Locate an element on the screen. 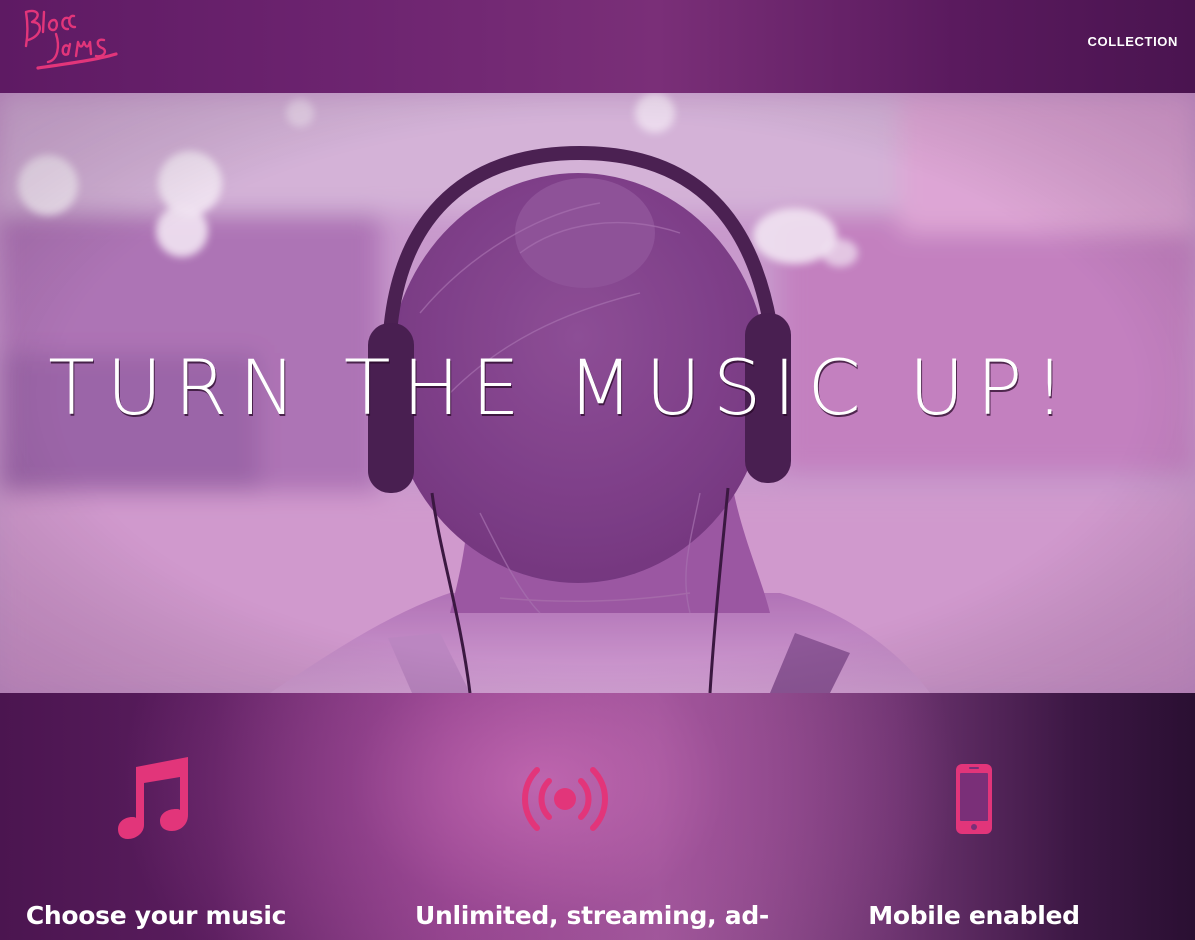  navbar: COLLECTION is located at coordinates (597, 46).